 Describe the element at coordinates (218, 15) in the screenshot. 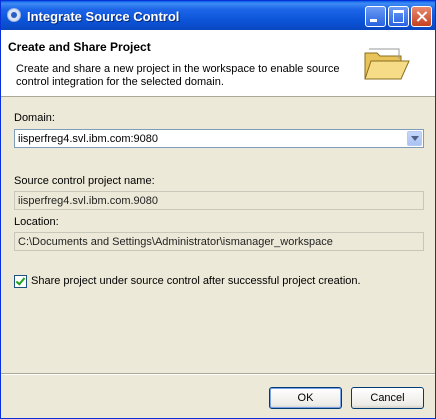

I see `title-bar: Integrate Source Control` at that location.